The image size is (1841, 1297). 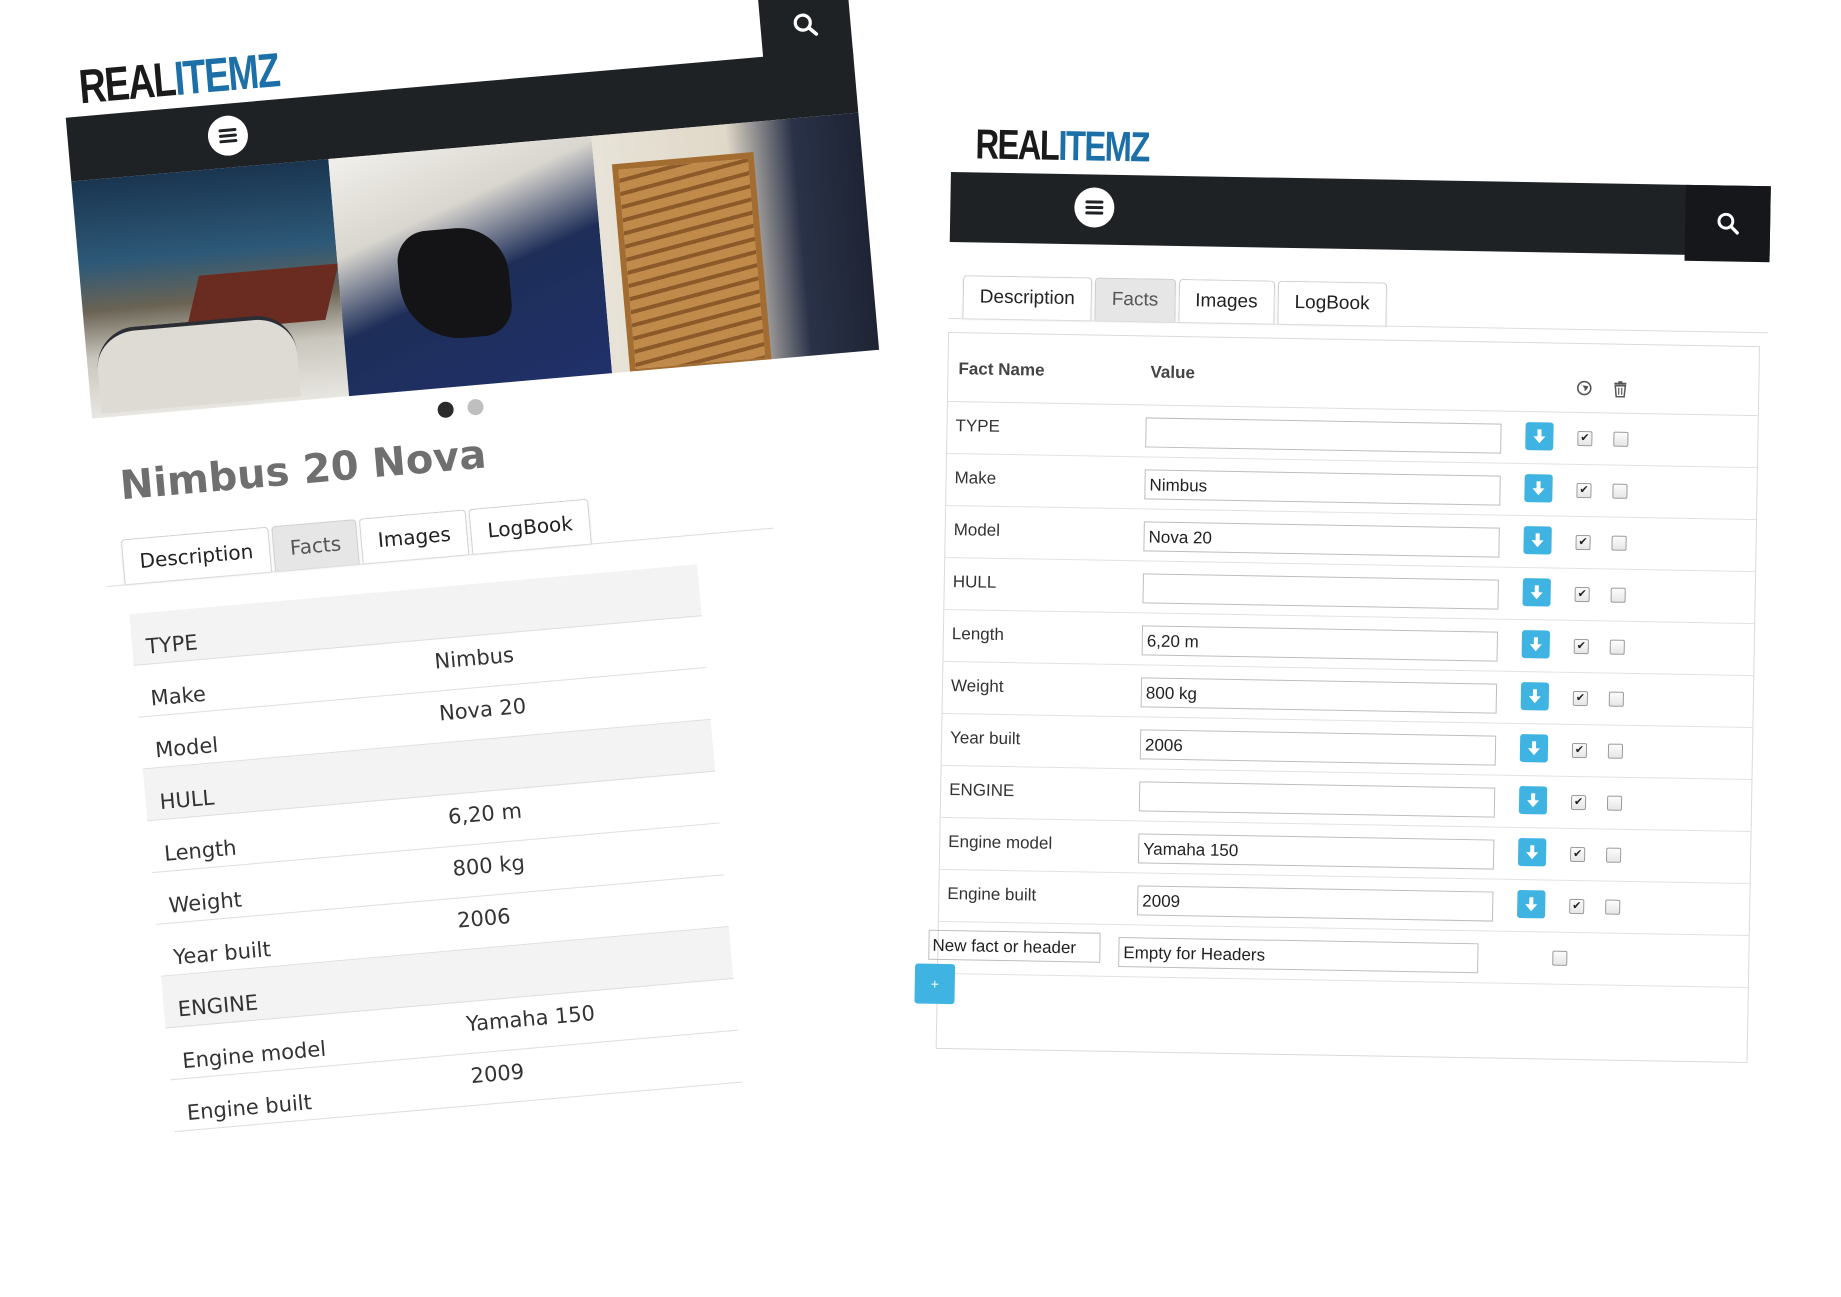 I want to click on boat-photo-door, so click(x=735, y=243).